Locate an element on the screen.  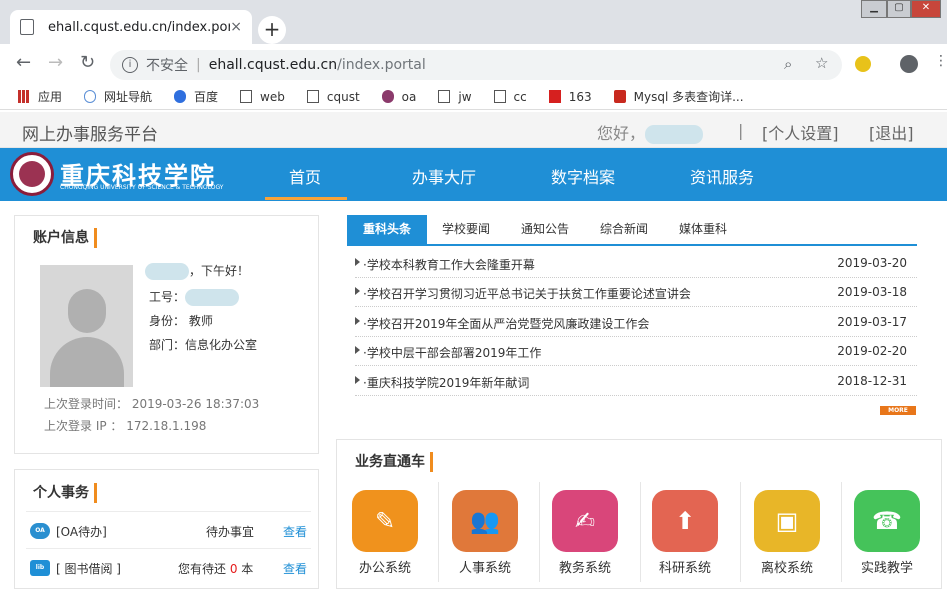
blurred-username is located at coordinates (674, 134).